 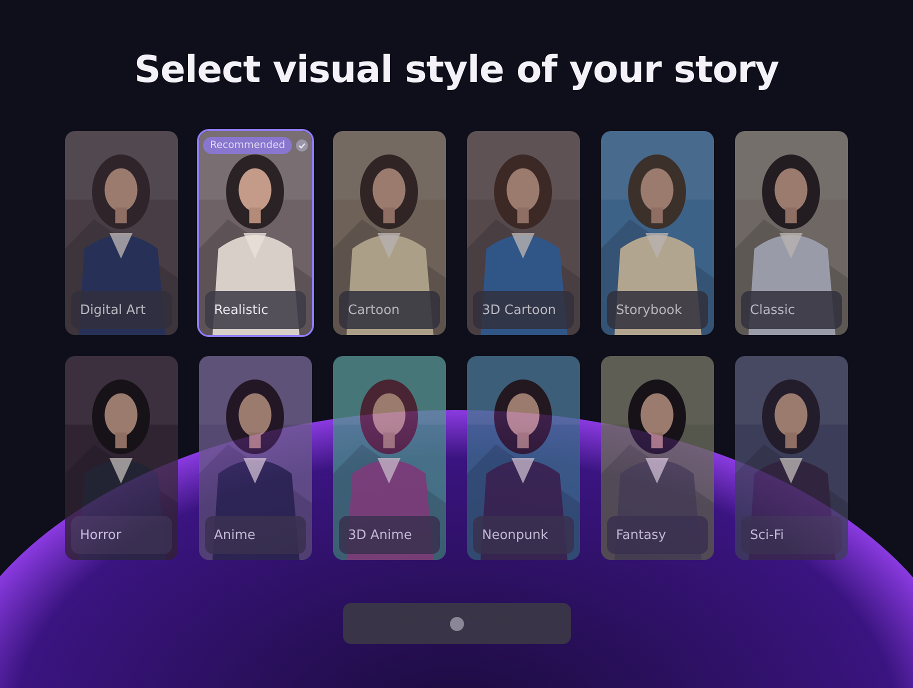 I want to click on style-card: Recommended Realistic, so click(x=255, y=233).